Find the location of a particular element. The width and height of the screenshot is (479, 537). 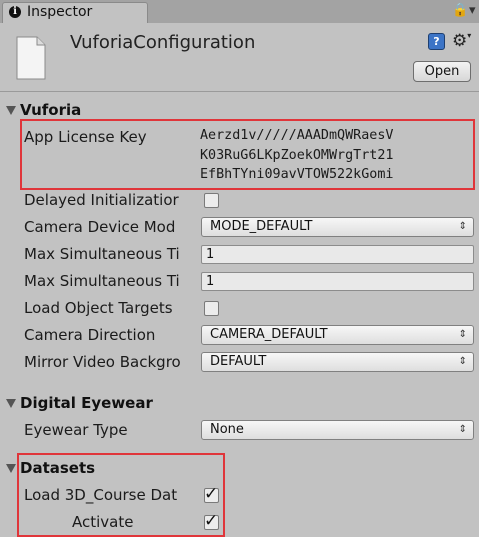

tab-inspector: i Inspector is located at coordinates (75, 12).